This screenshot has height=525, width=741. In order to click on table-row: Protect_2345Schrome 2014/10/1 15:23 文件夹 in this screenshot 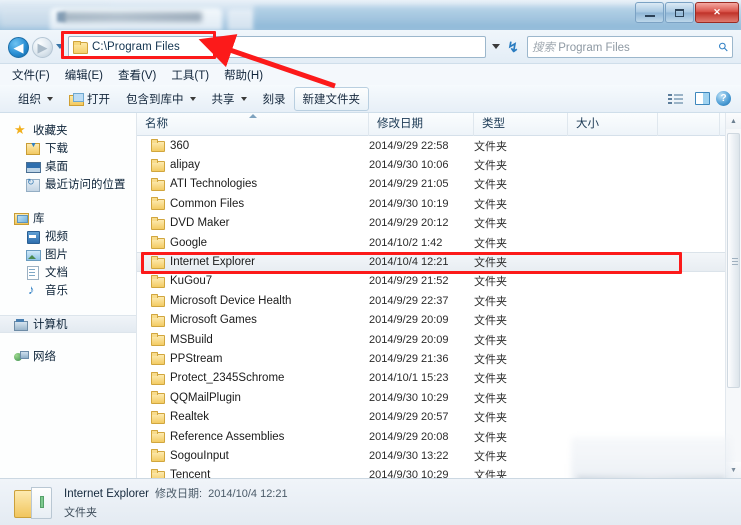, I will do `click(439, 378)`.